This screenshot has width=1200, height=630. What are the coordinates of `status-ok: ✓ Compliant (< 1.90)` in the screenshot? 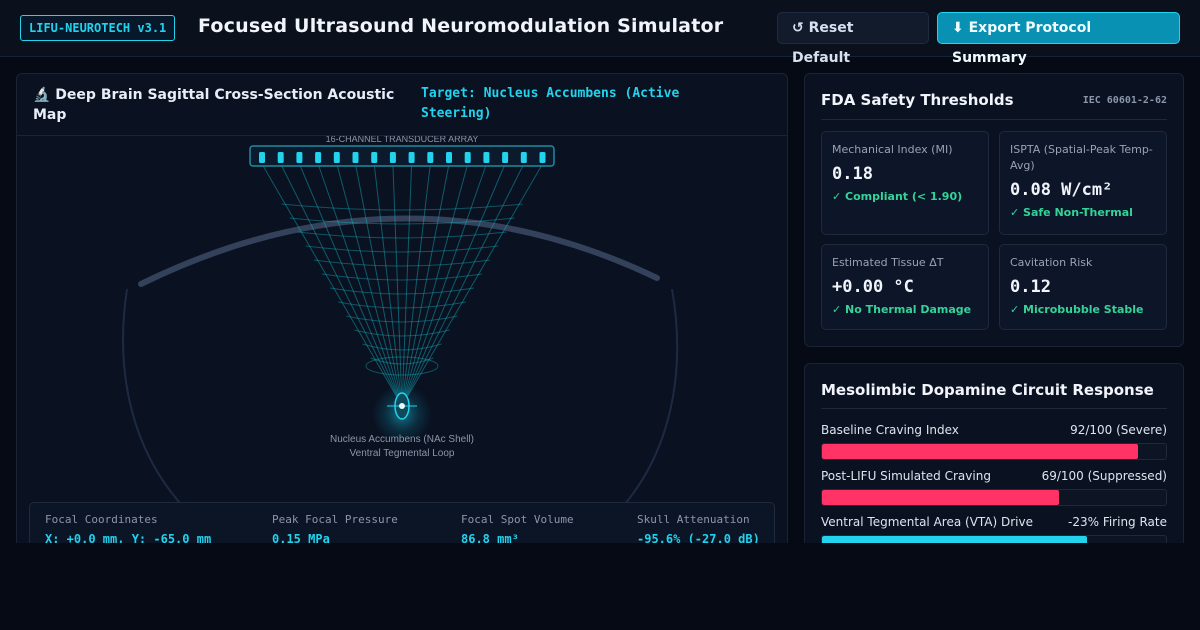 It's located at (897, 196).